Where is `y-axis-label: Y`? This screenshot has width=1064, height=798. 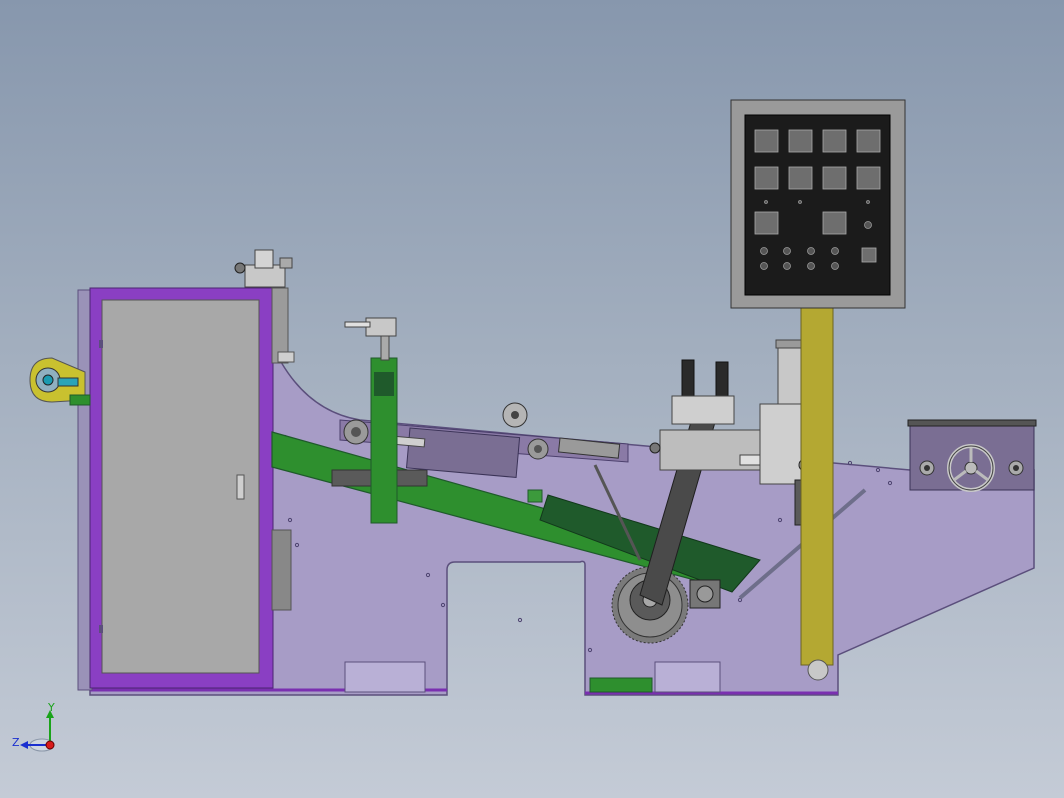
y-axis-label: Y is located at coordinates (51, 707).